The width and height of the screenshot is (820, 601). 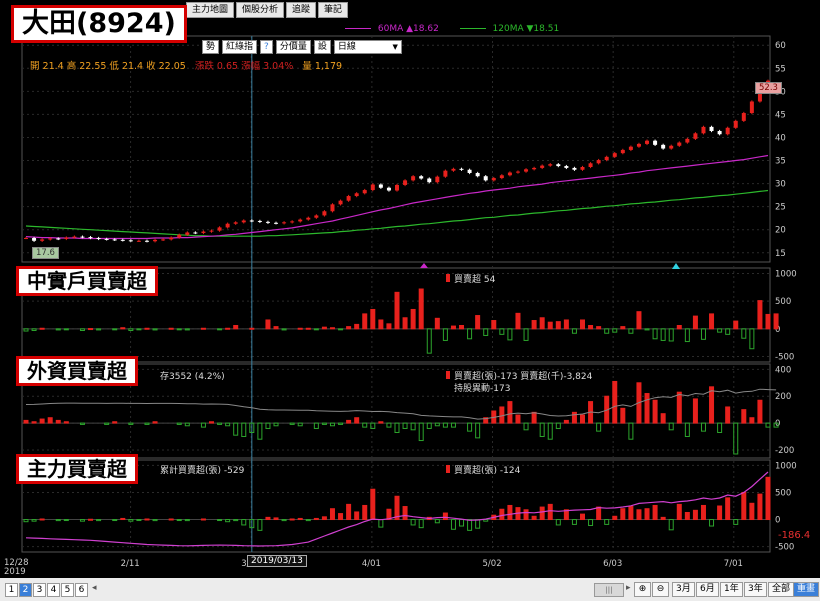 What do you see at coordinates (210, 10) in the screenshot?
I see `tab-main-force-map: 主力地圖` at bounding box center [210, 10].